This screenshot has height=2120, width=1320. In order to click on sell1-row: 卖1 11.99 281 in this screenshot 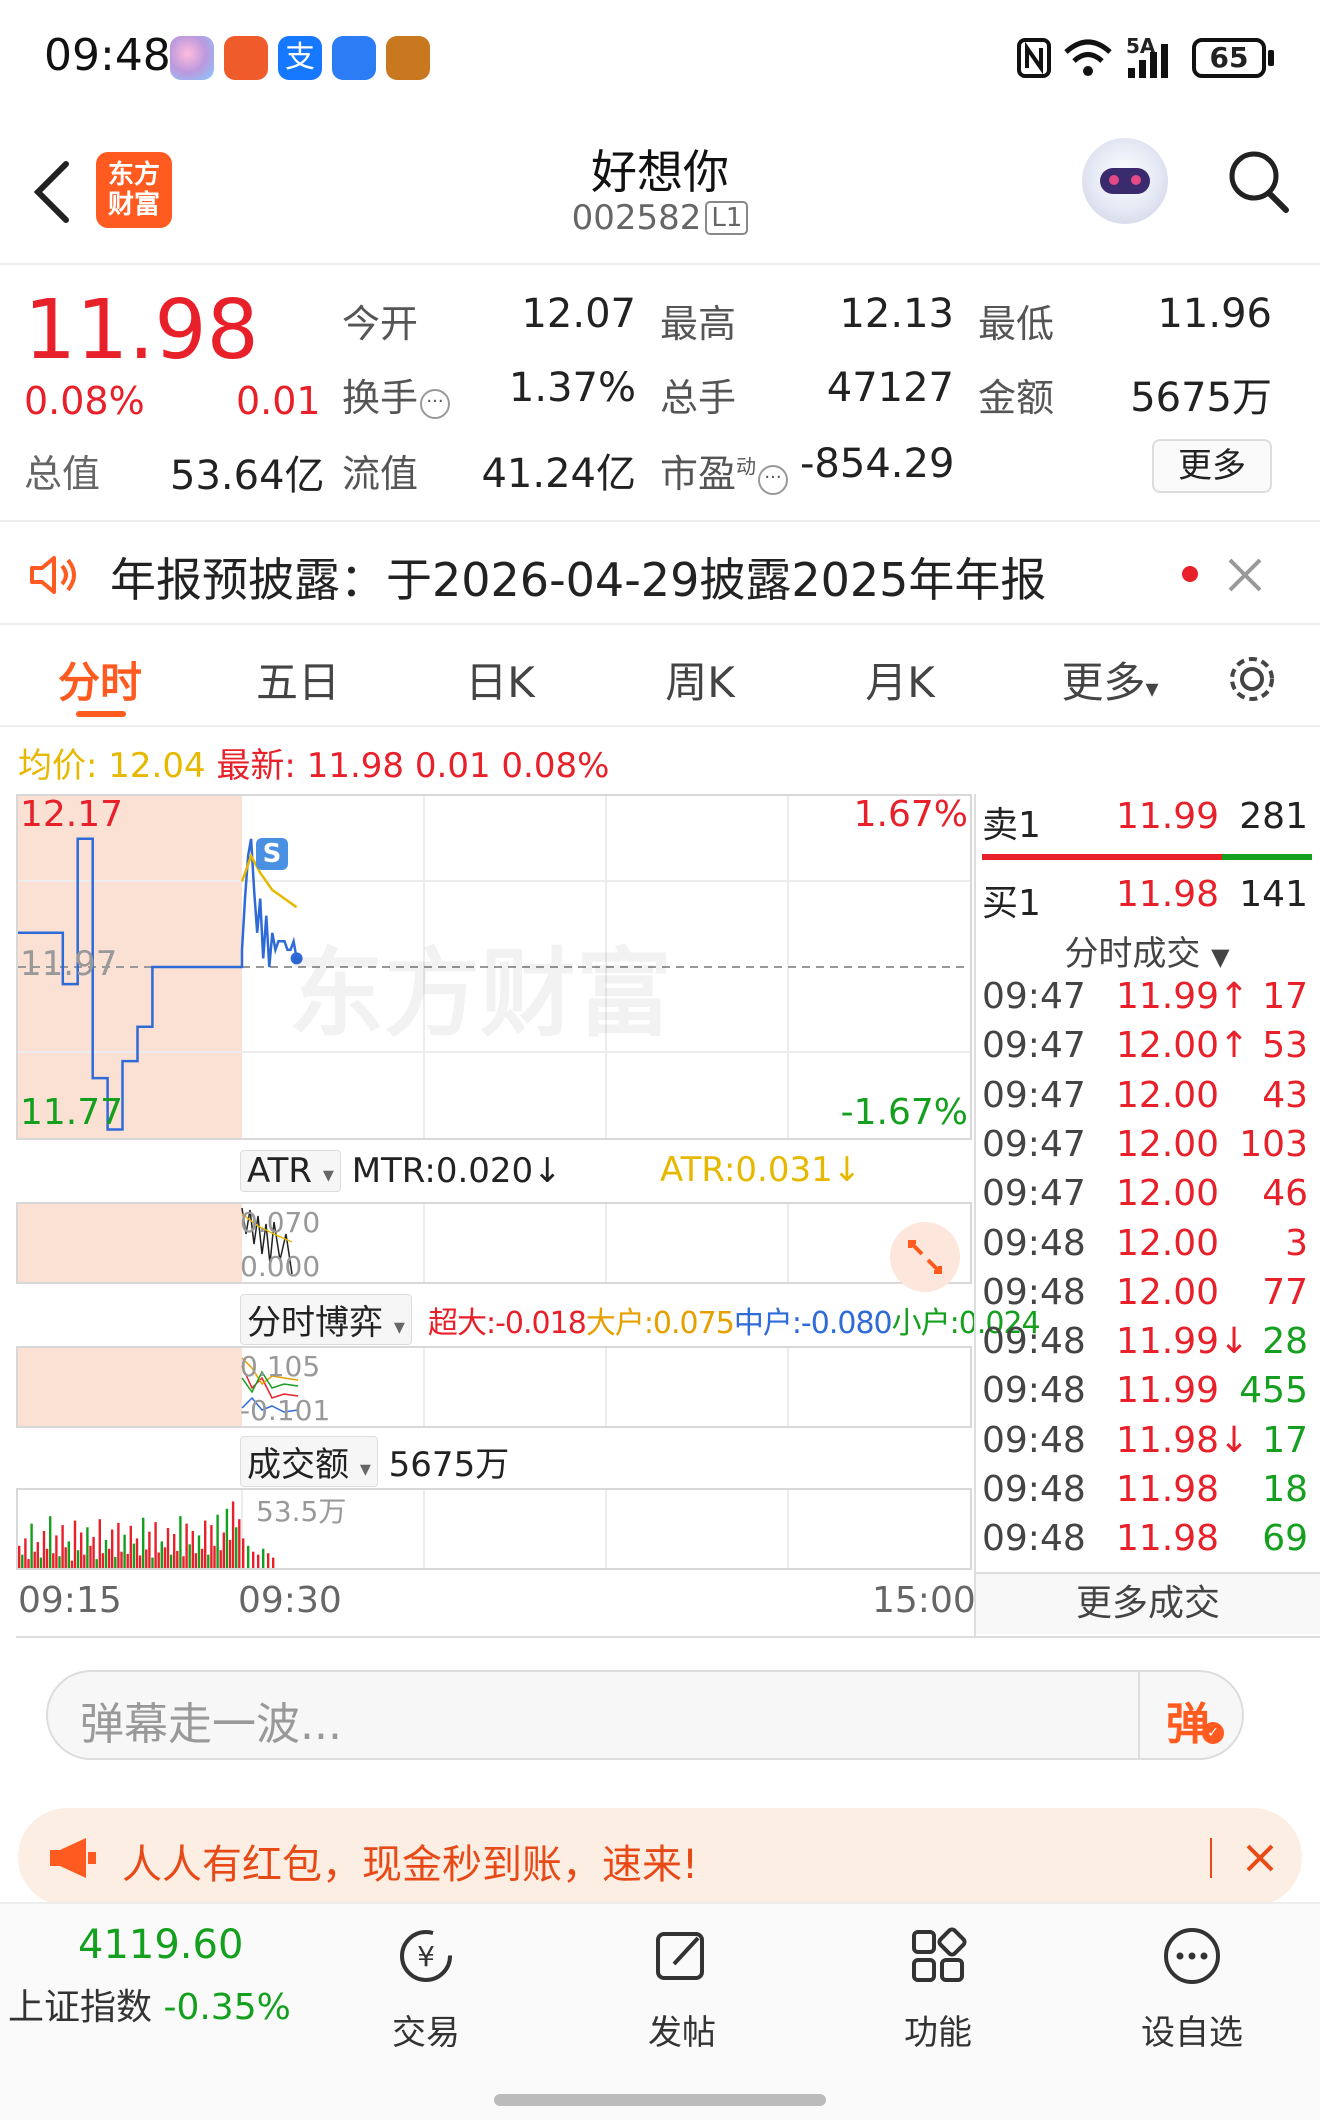, I will do `click(1147, 821)`.